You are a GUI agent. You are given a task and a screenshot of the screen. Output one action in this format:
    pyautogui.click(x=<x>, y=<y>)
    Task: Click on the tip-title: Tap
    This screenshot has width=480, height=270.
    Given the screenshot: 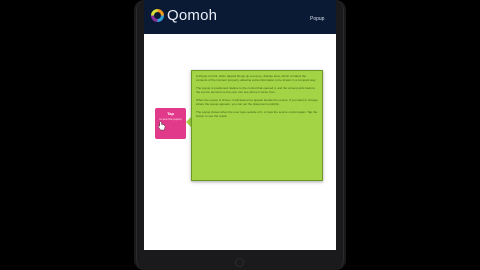 What is the action you would take?
    pyautogui.click(x=170, y=113)
    